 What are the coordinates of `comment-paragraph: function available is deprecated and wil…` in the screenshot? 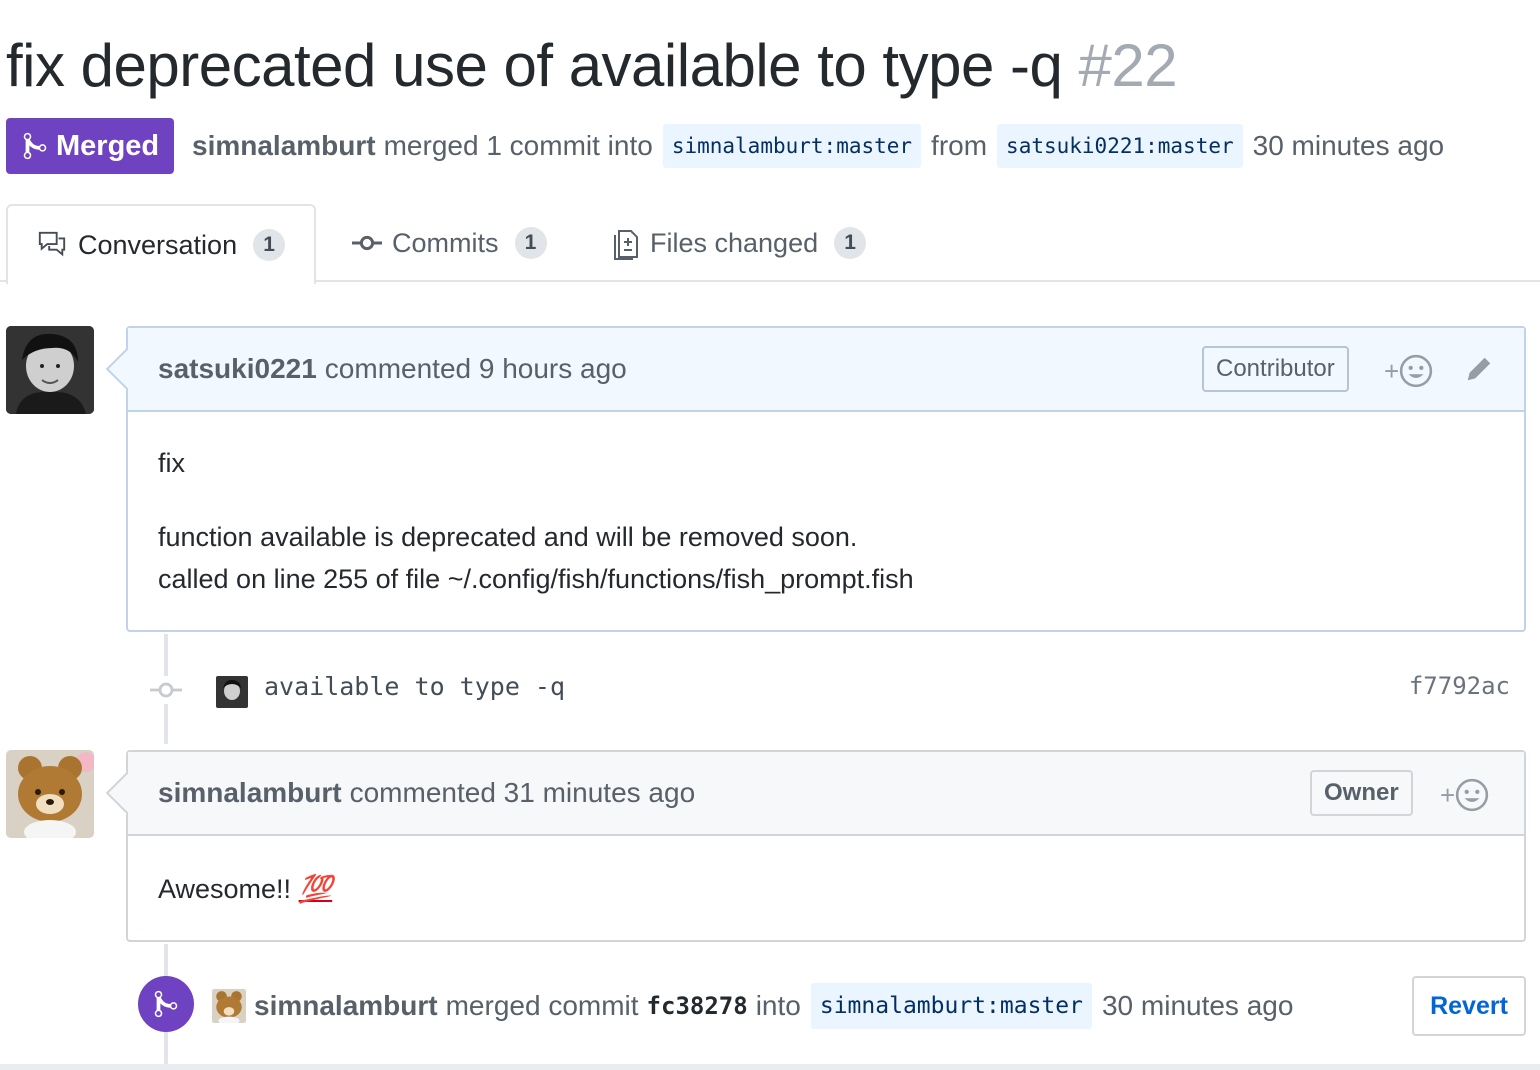 It's located at (508, 537).